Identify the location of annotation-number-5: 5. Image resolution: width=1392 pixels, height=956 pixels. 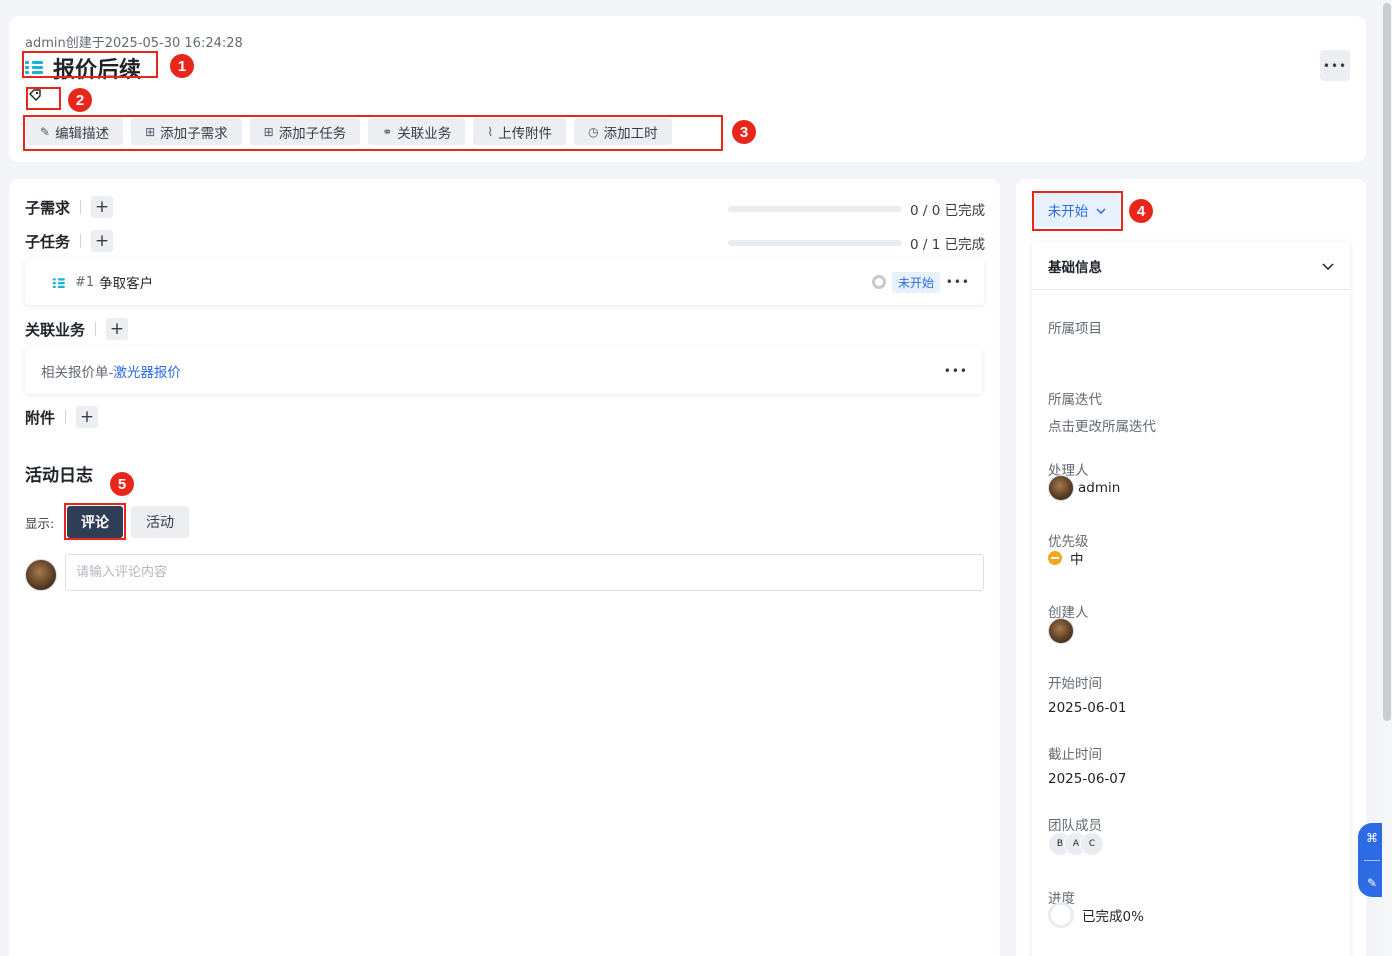
(122, 484).